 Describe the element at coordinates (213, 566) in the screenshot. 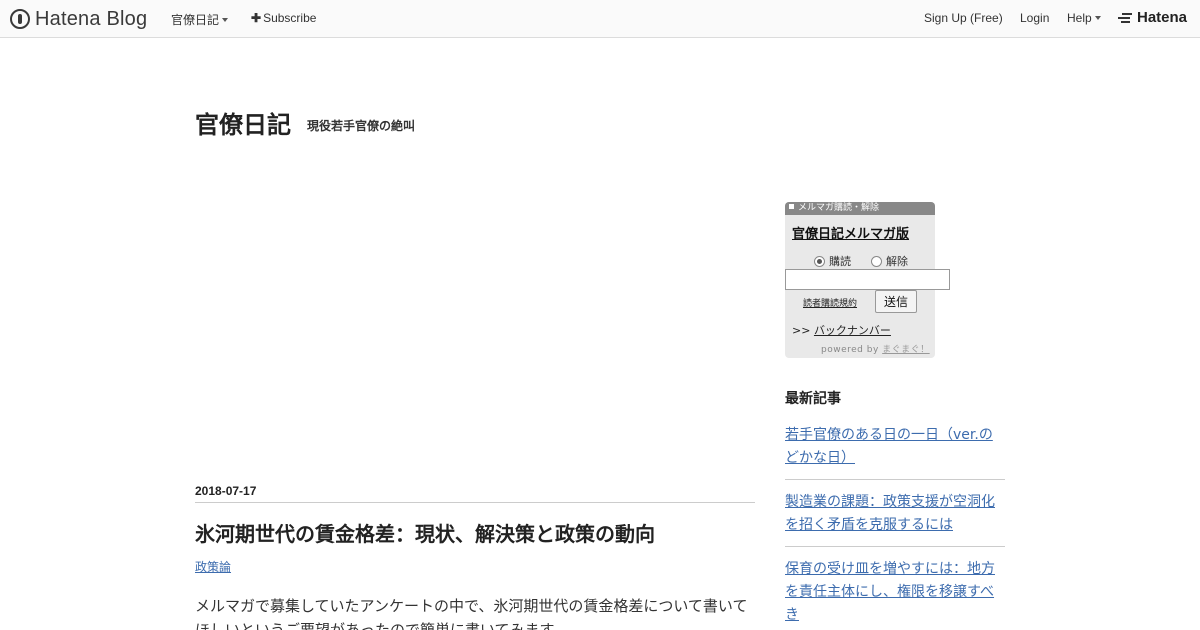

I see `entry-category-link: 政策論` at that location.